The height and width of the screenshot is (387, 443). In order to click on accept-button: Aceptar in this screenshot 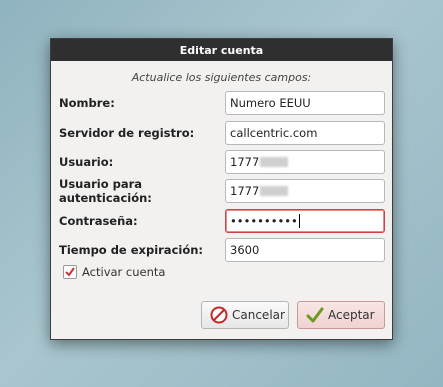, I will do `click(341, 315)`.